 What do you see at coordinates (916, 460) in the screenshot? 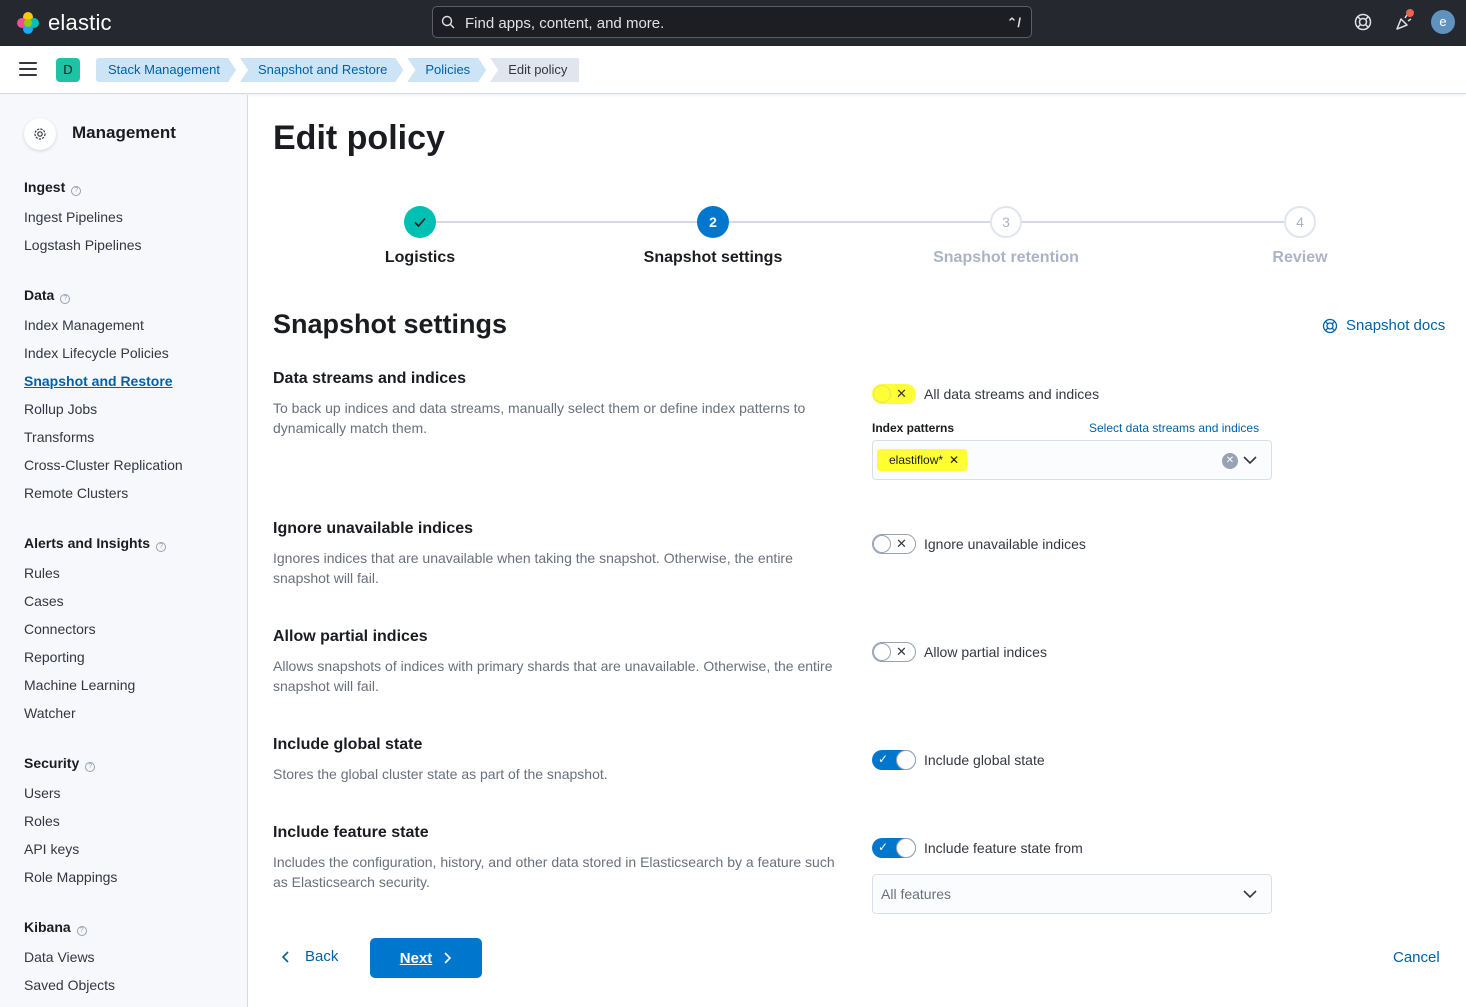
I see `index-pattern-value: elastiflow*` at bounding box center [916, 460].